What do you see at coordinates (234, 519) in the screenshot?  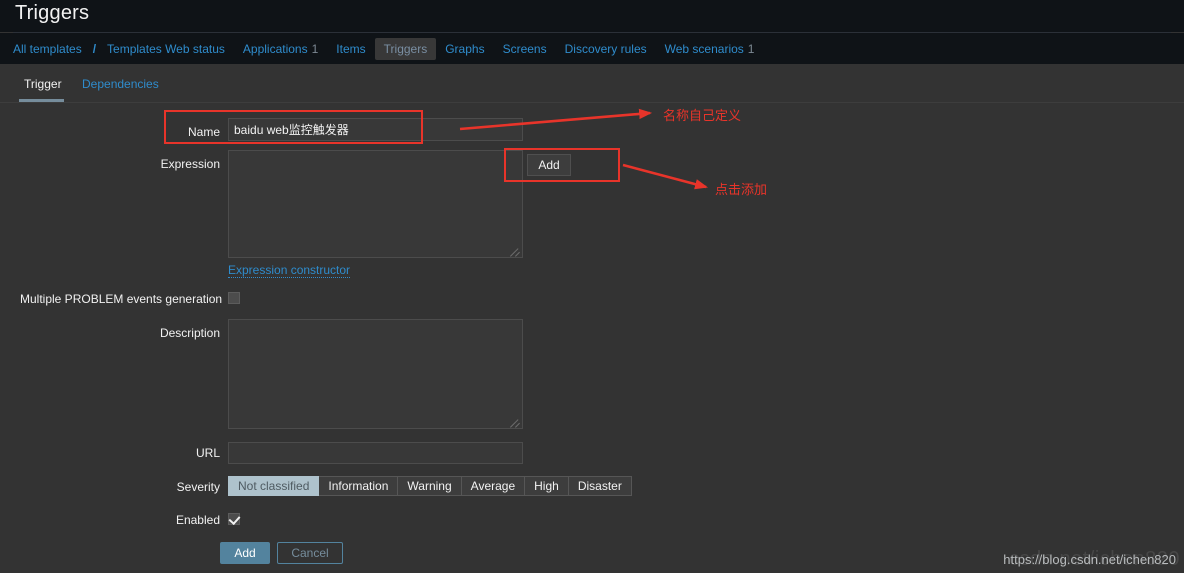 I see `enabled-checkbox` at bounding box center [234, 519].